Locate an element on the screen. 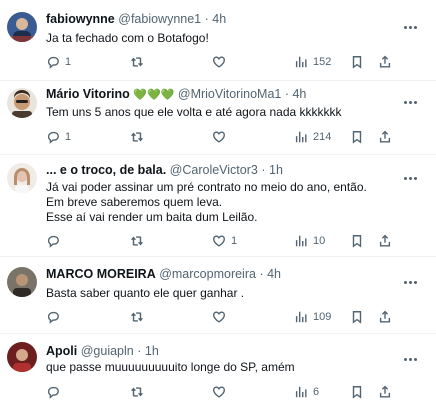  views-button: 10 is located at coordinates (309, 241).